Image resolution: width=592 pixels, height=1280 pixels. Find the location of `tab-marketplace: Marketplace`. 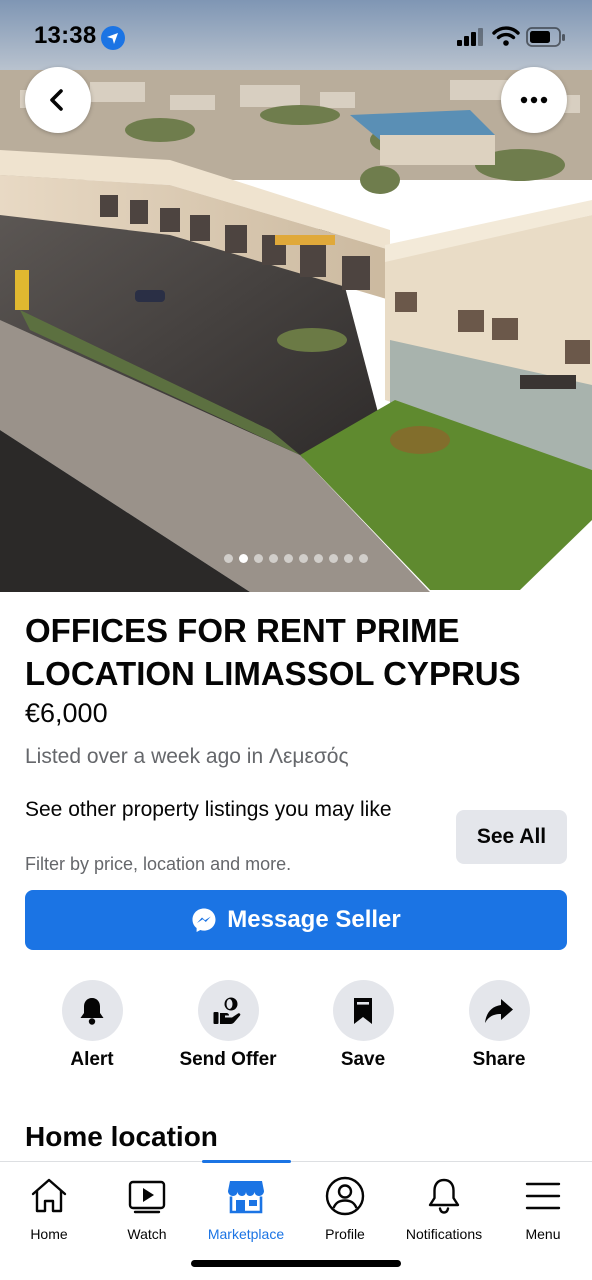

tab-marketplace: Marketplace is located at coordinates (246, 1208).